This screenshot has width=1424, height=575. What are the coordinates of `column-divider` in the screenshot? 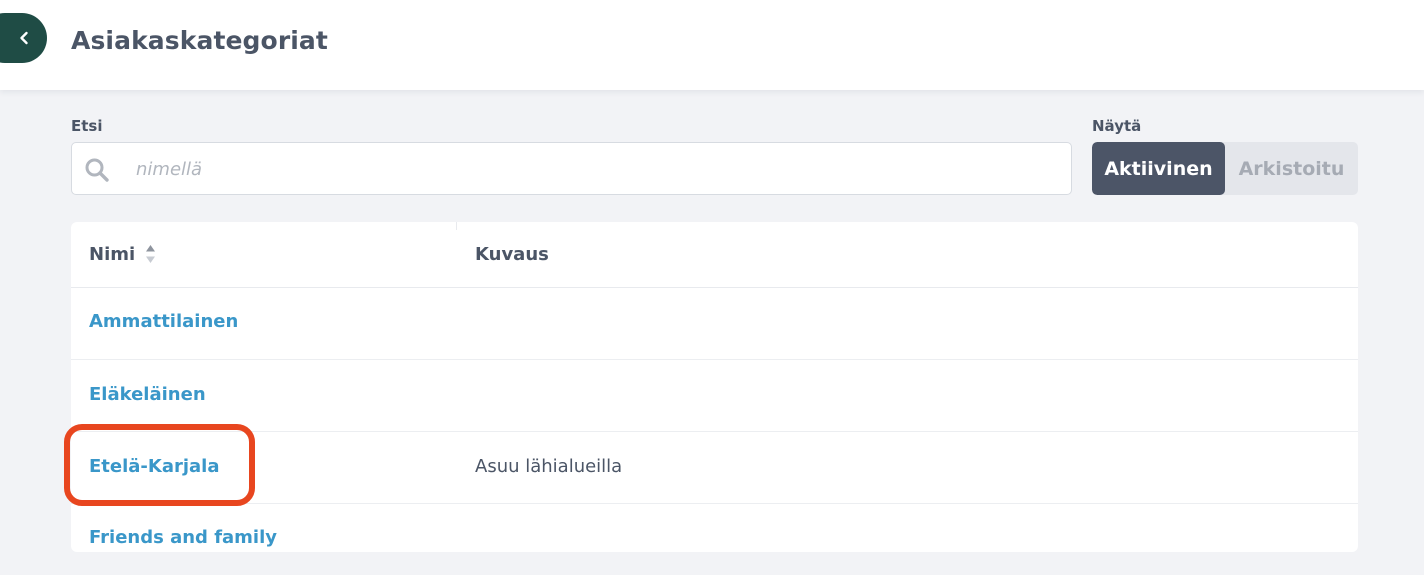 It's located at (456, 226).